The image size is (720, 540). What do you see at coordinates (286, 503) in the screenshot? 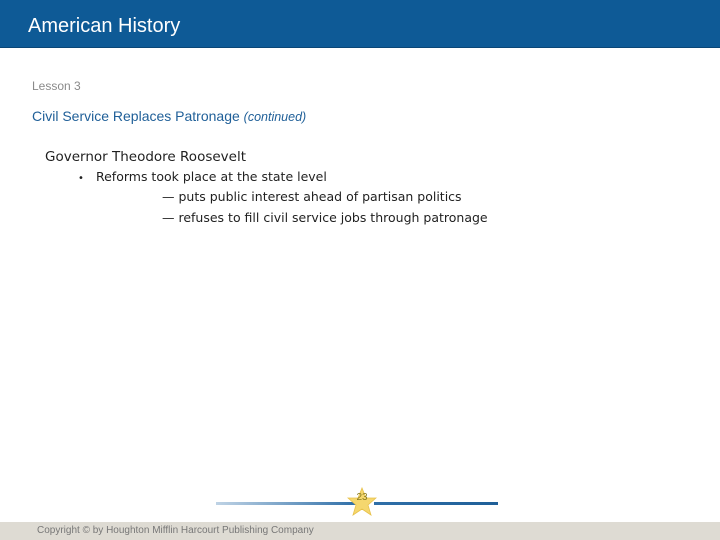
I see `page-divider-left` at bounding box center [286, 503].